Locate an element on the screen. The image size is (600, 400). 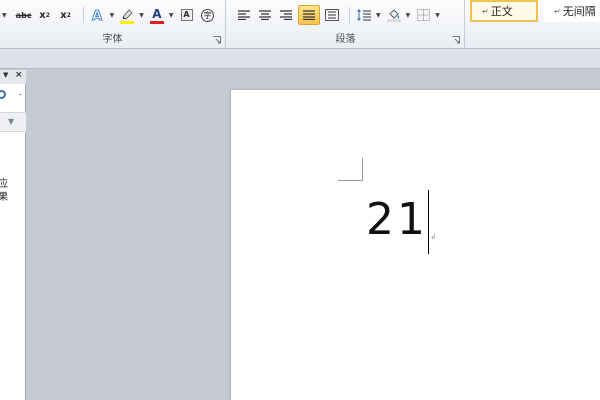
character-shading-button: A is located at coordinates (187, 15).